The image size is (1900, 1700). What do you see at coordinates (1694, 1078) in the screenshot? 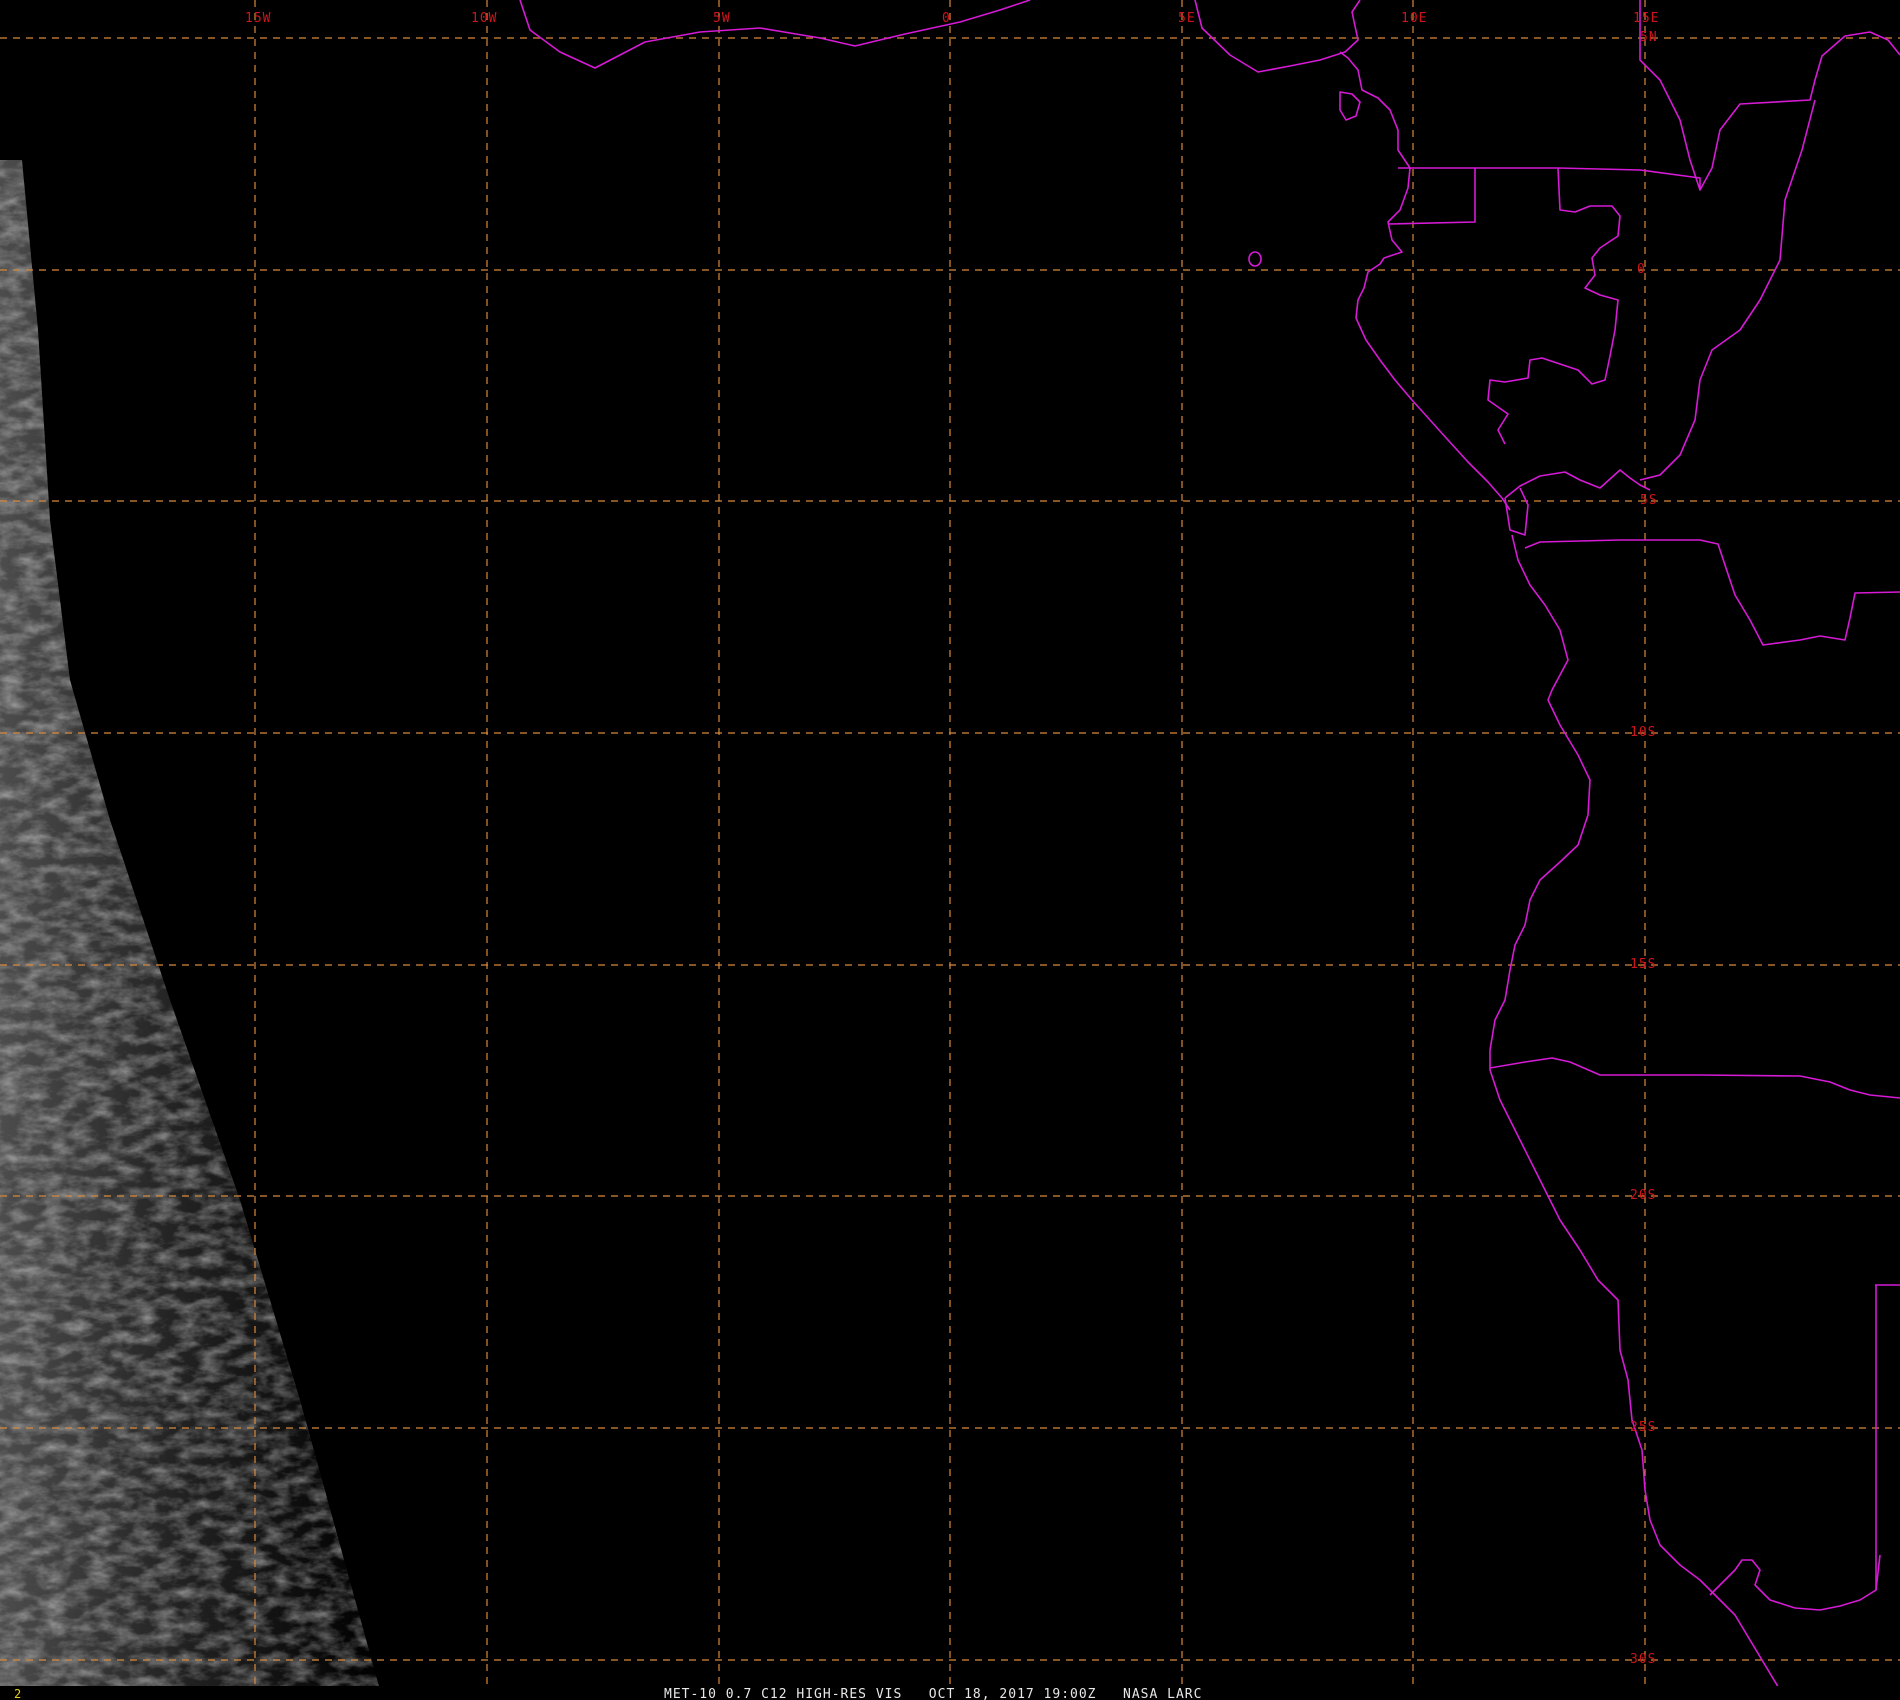
I see `angola-namibia-border` at bounding box center [1694, 1078].